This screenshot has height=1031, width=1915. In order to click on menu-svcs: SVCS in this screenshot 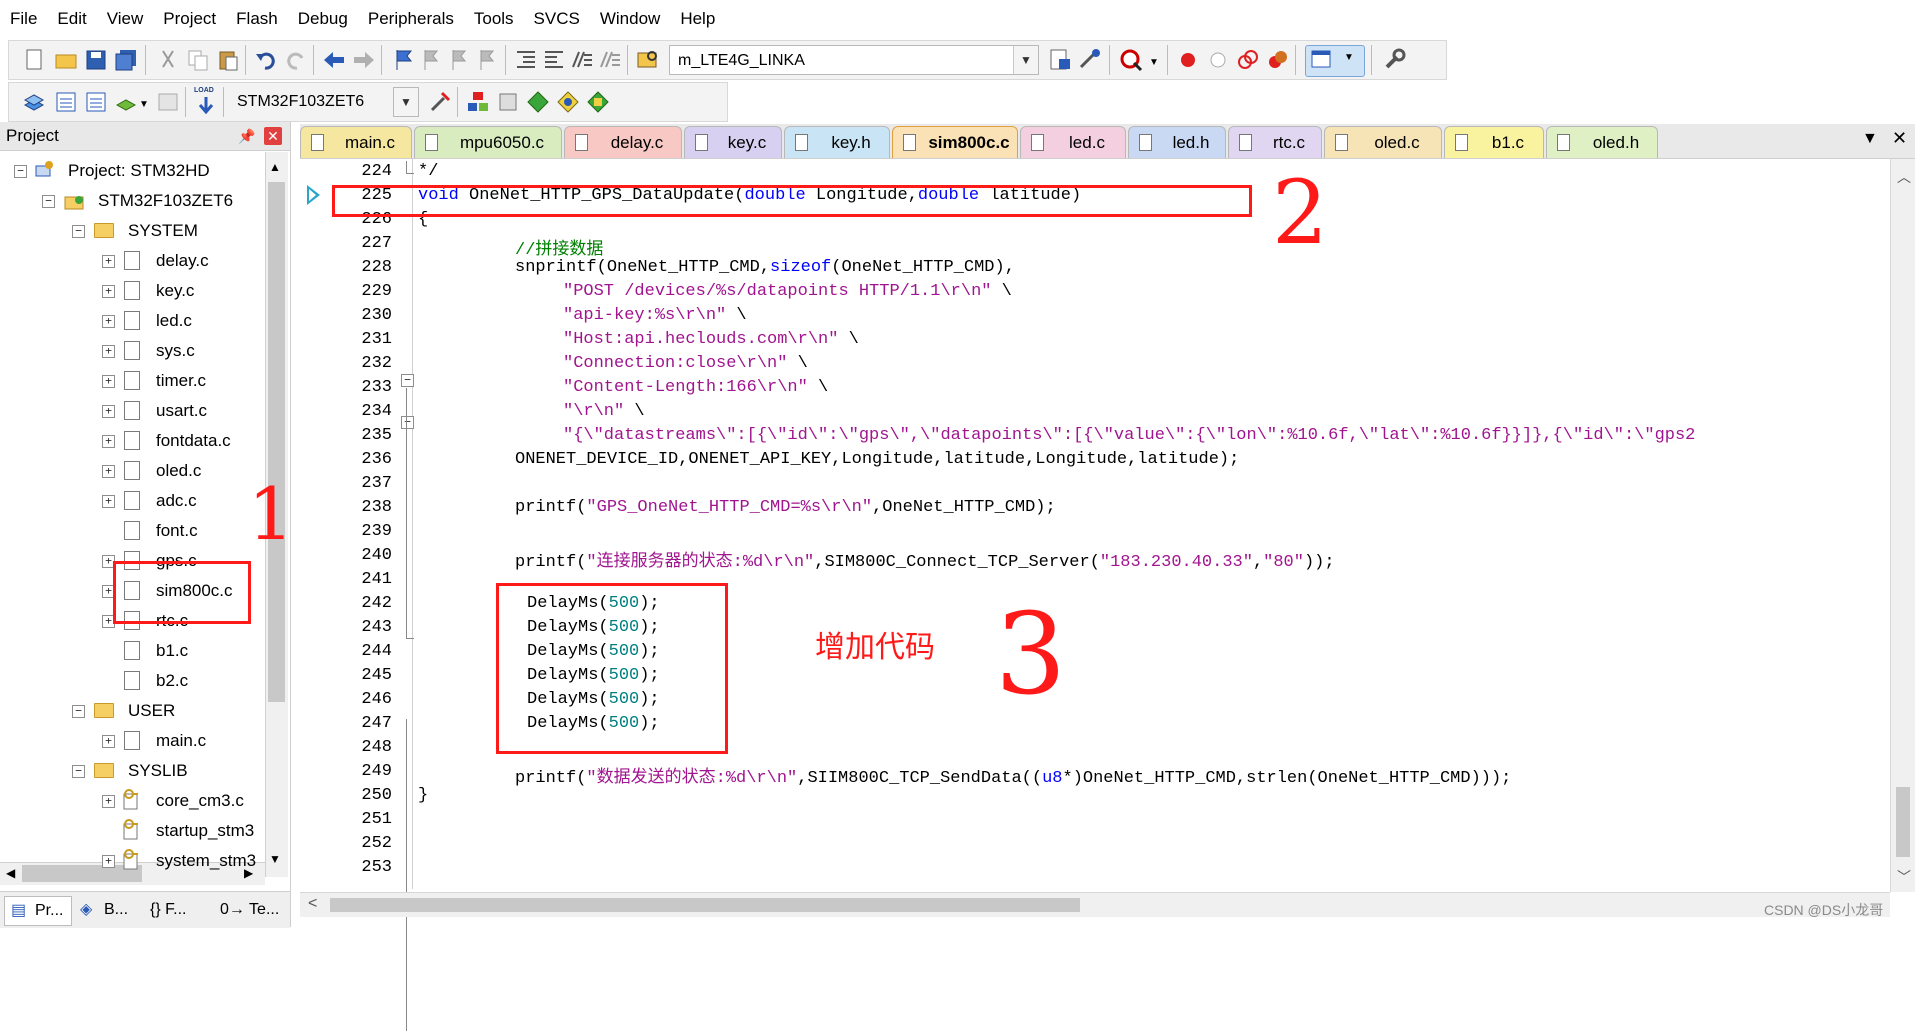, I will do `click(557, 19)`.